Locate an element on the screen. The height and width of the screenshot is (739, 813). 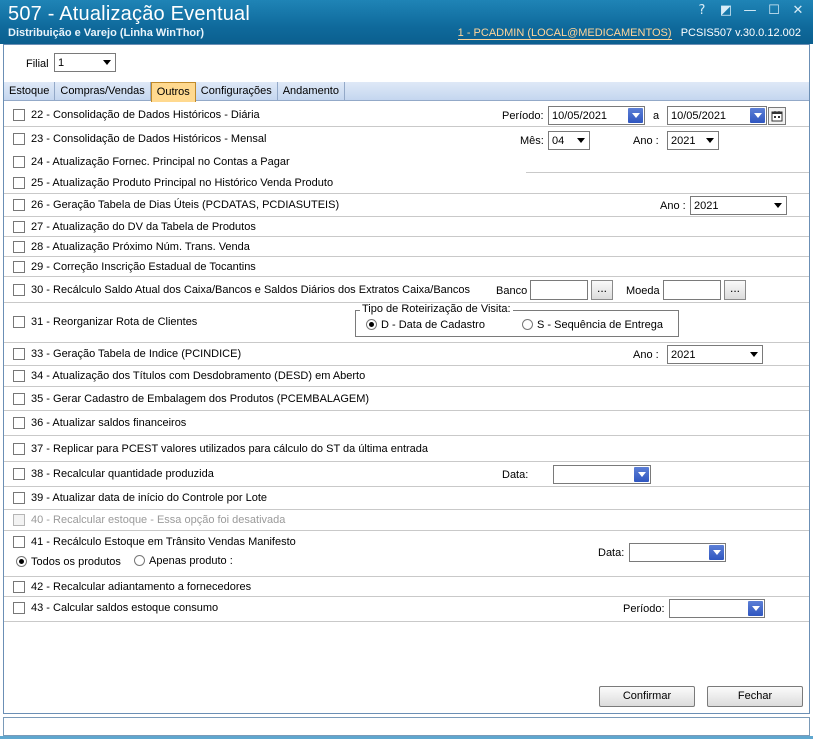
filial-label: Filial is located at coordinates (37, 64).